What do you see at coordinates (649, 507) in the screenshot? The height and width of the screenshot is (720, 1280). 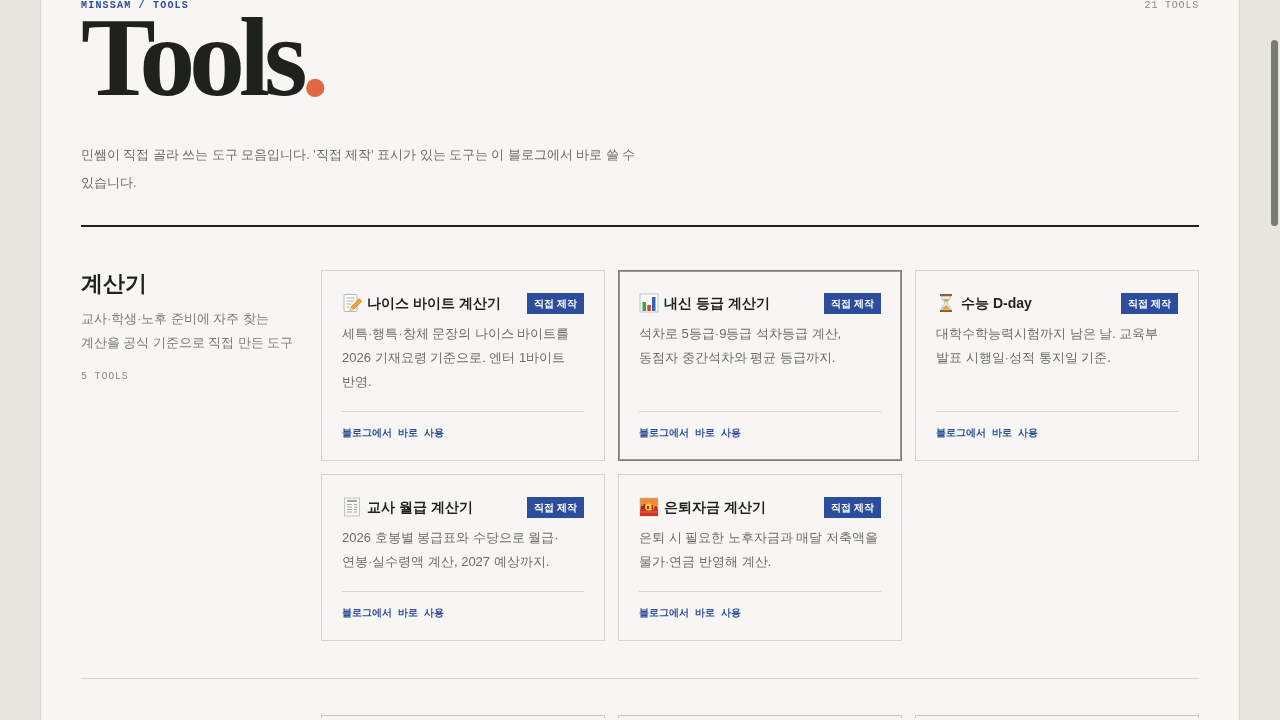 I see `sunset-icon` at bounding box center [649, 507].